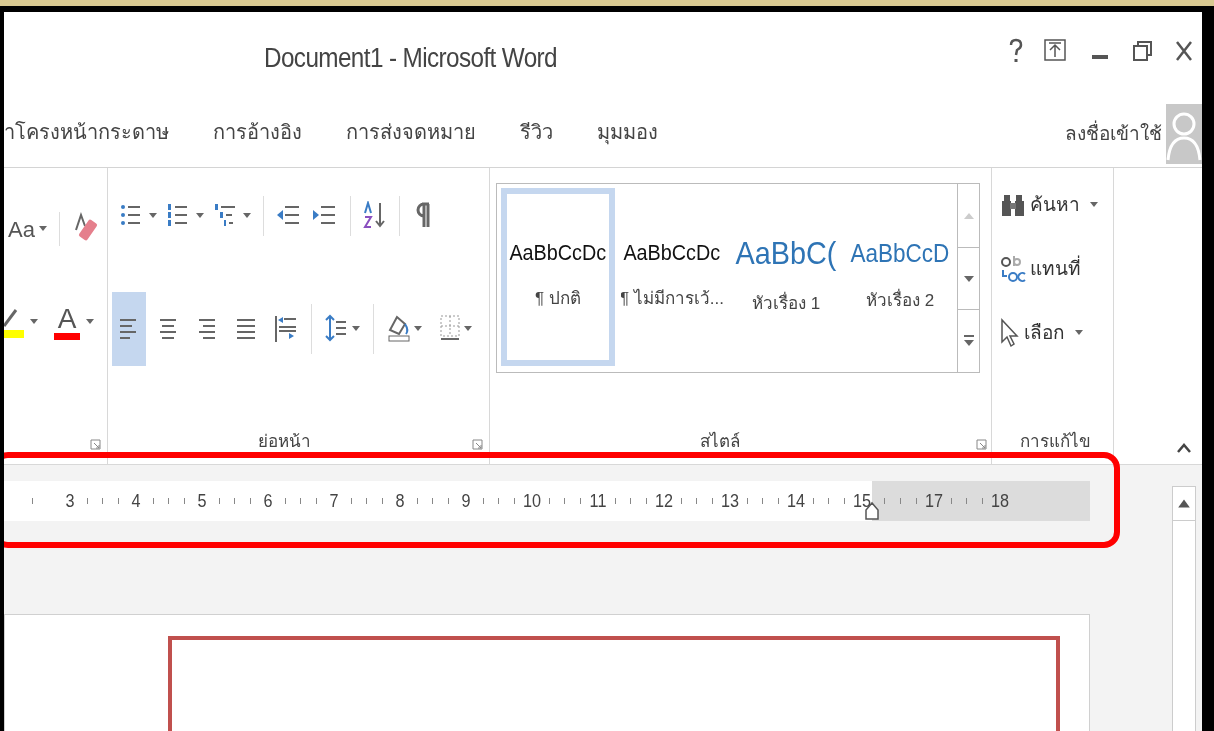  Describe the element at coordinates (730, 501) in the screenshot. I see `ruler-number: 13` at that location.